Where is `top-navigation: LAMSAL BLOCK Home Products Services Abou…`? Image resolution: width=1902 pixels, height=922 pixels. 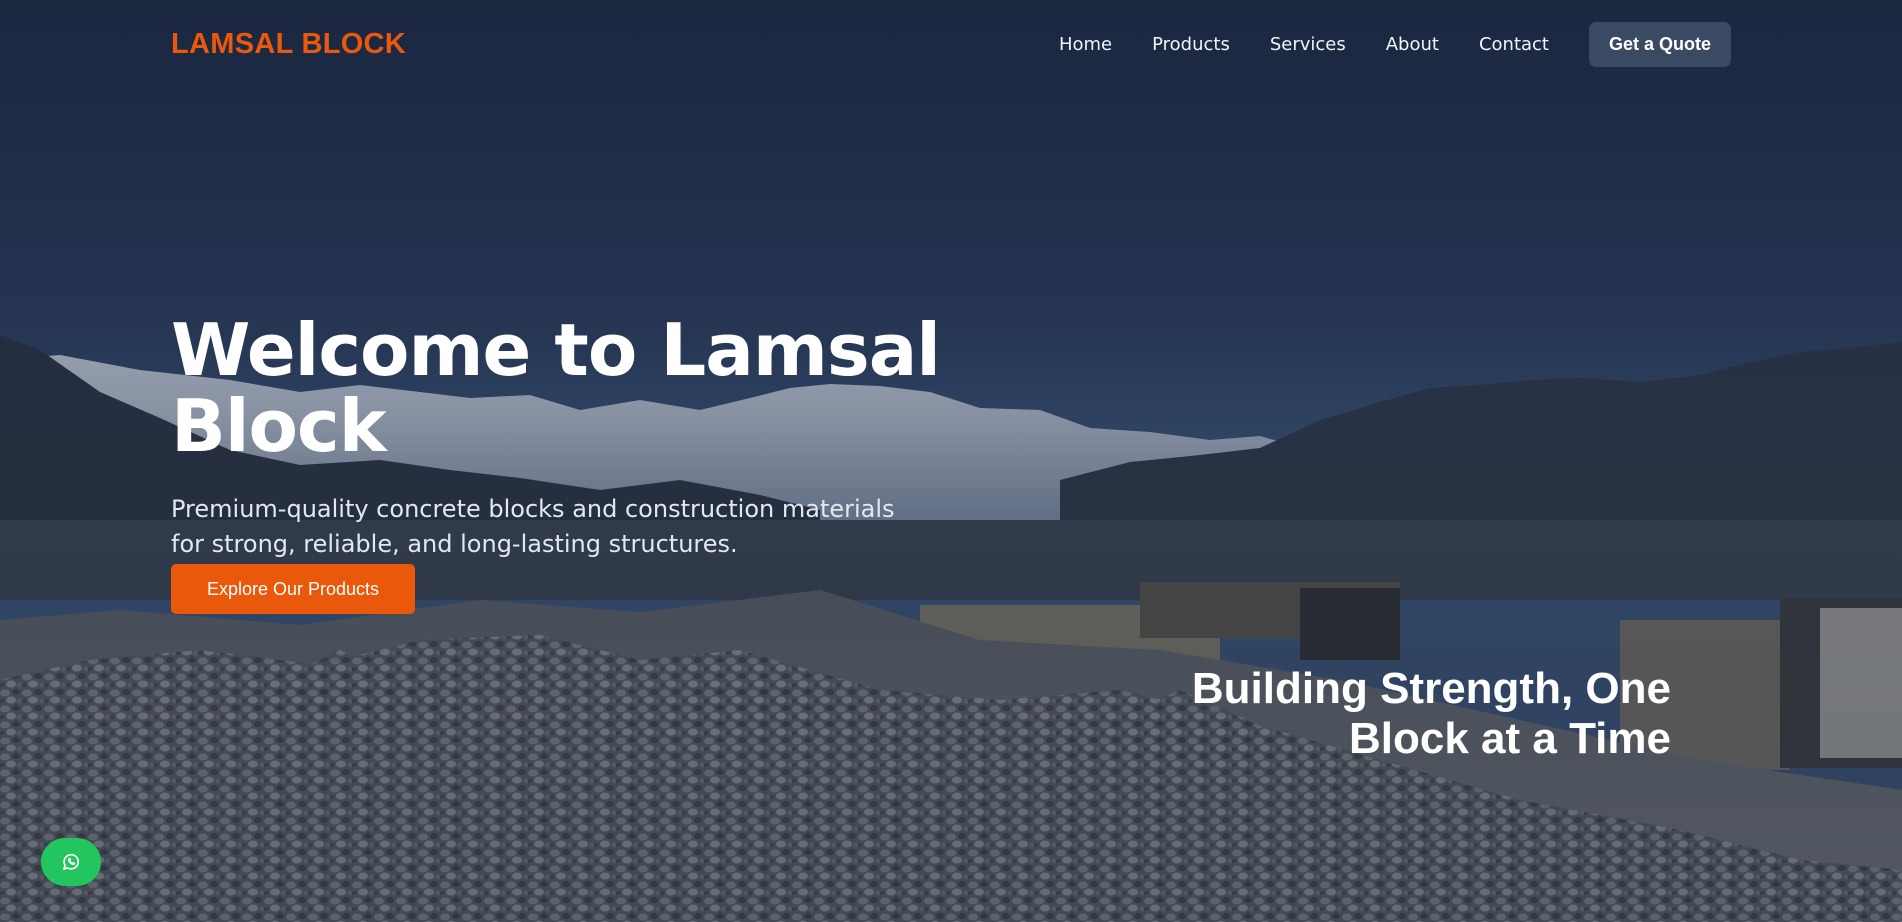
top-navigation: LAMSAL BLOCK Home Products Services Abou… is located at coordinates (951, 44).